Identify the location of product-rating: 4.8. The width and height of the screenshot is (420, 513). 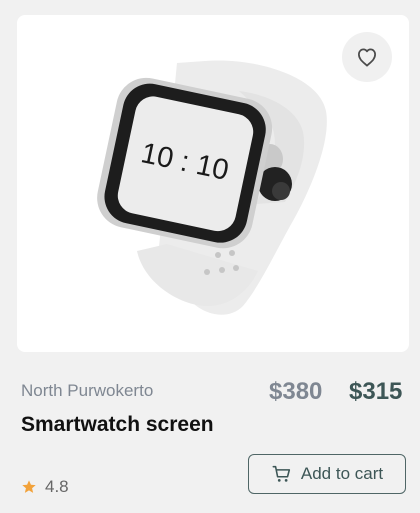
(45, 487).